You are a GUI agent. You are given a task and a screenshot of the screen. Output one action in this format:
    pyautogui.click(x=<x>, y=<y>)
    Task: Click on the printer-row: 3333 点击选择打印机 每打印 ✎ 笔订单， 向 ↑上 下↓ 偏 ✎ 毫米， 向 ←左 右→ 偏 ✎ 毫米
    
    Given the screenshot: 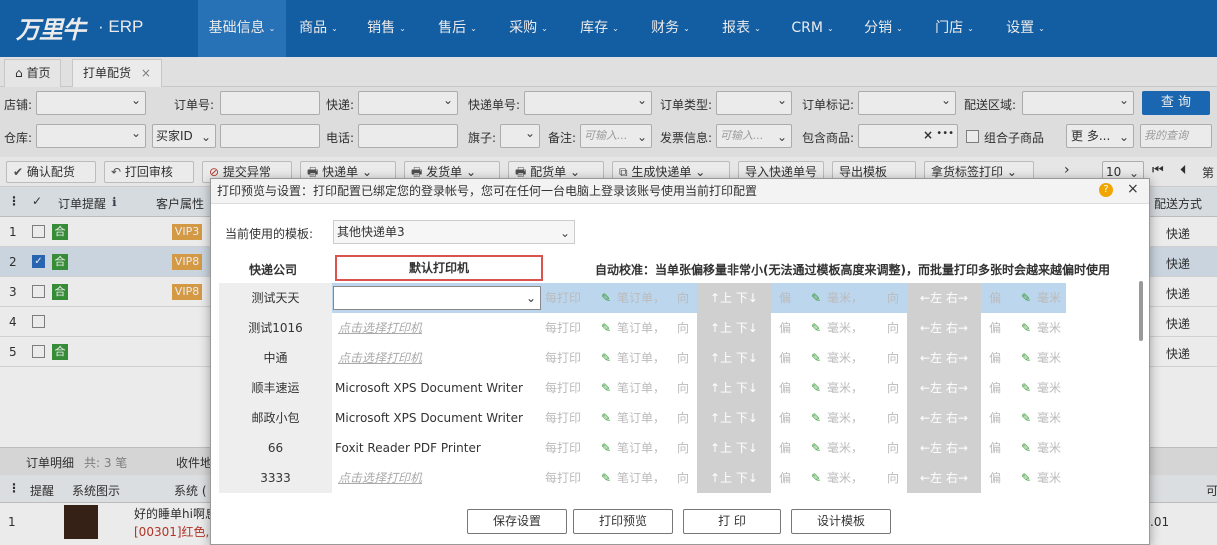 What is the action you would take?
    pyautogui.click(x=642, y=478)
    